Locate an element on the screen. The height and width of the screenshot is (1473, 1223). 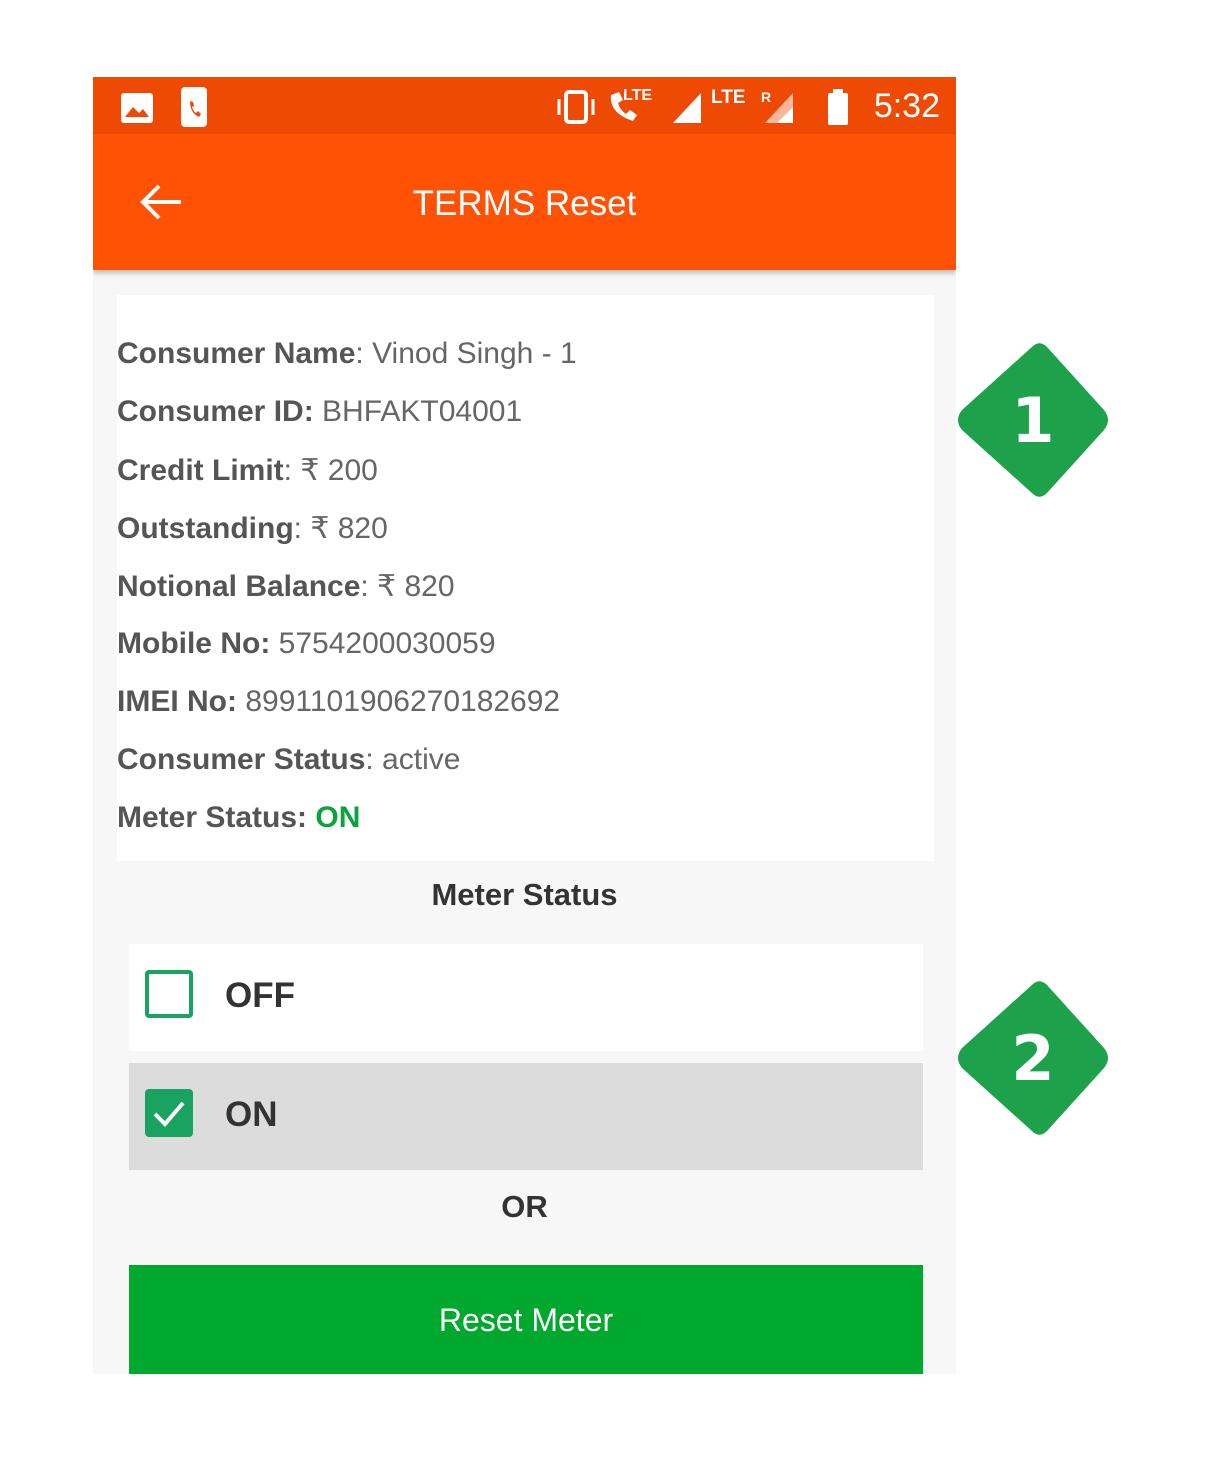
consumer-status-value: : active is located at coordinates (413, 759).